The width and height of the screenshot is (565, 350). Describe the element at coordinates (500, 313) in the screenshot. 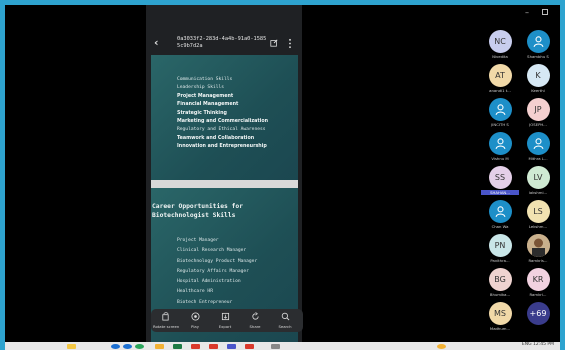

I see `avatar: MS` at that location.